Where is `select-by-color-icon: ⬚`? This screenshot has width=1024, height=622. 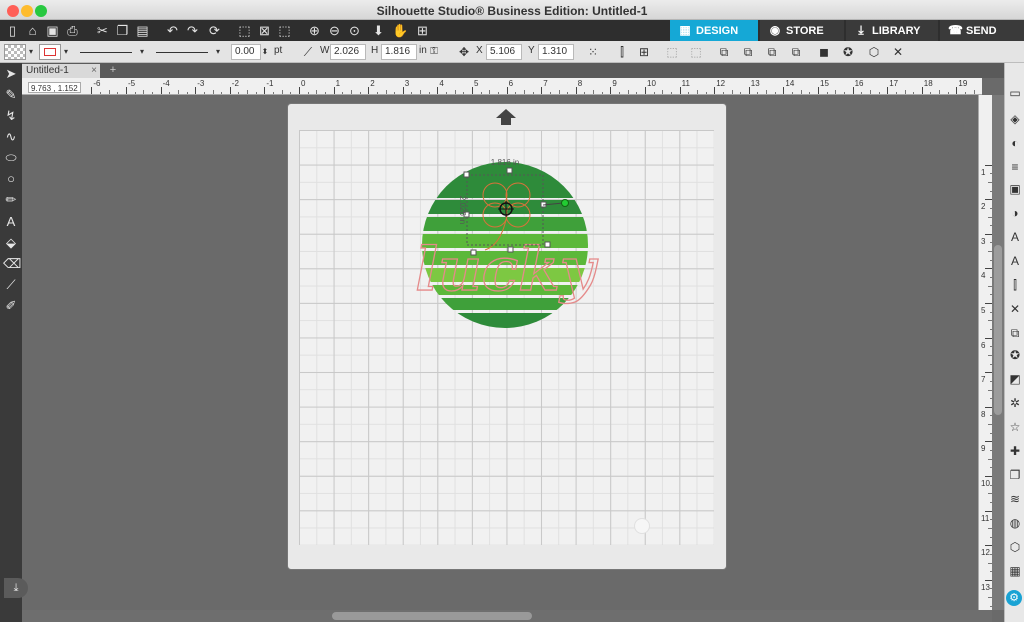
select-by-color-icon: ⬚ is located at coordinates (284, 30).